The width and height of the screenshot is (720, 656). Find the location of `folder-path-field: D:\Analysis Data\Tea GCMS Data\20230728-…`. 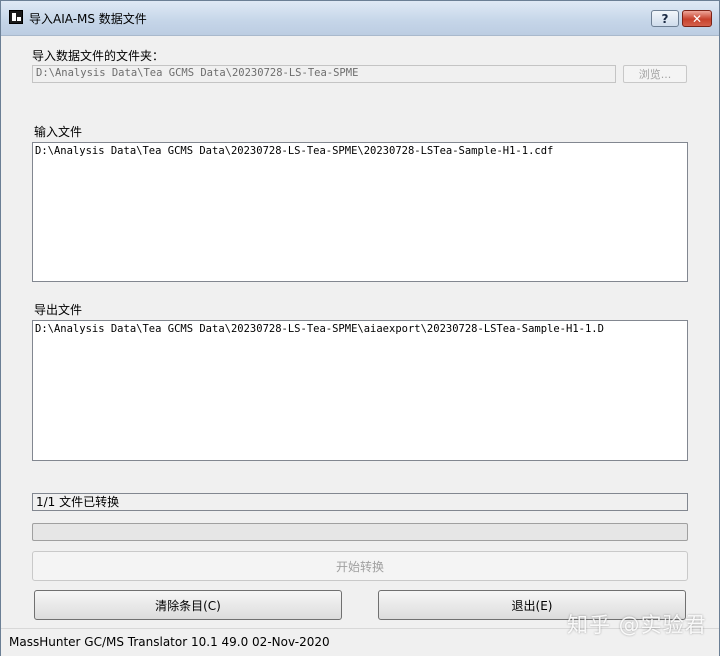

folder-path-field: D:\Analysis Data\Tea GCMS Data\20230728-… is located at coordinates (324, 74).